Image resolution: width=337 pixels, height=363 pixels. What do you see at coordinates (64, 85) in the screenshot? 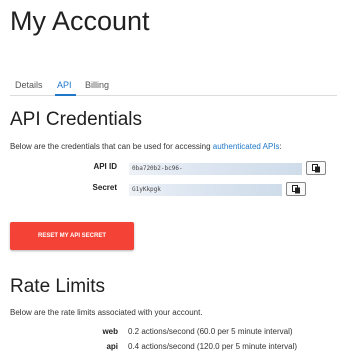
I see `tab-api: API` at bounding box center [64, 85].